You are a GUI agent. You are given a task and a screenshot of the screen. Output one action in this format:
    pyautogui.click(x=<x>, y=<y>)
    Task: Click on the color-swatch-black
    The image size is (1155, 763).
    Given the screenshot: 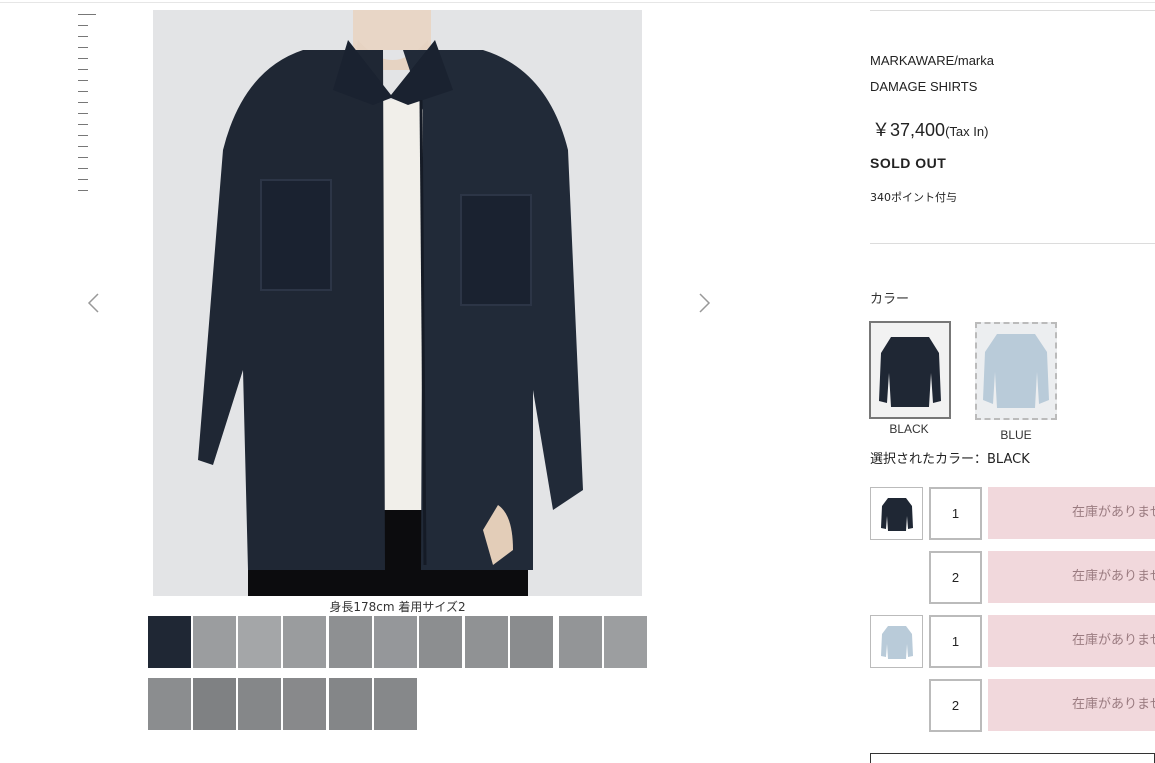 What is the action you would take?
    pyautogui.click(x=910, y=370)
    